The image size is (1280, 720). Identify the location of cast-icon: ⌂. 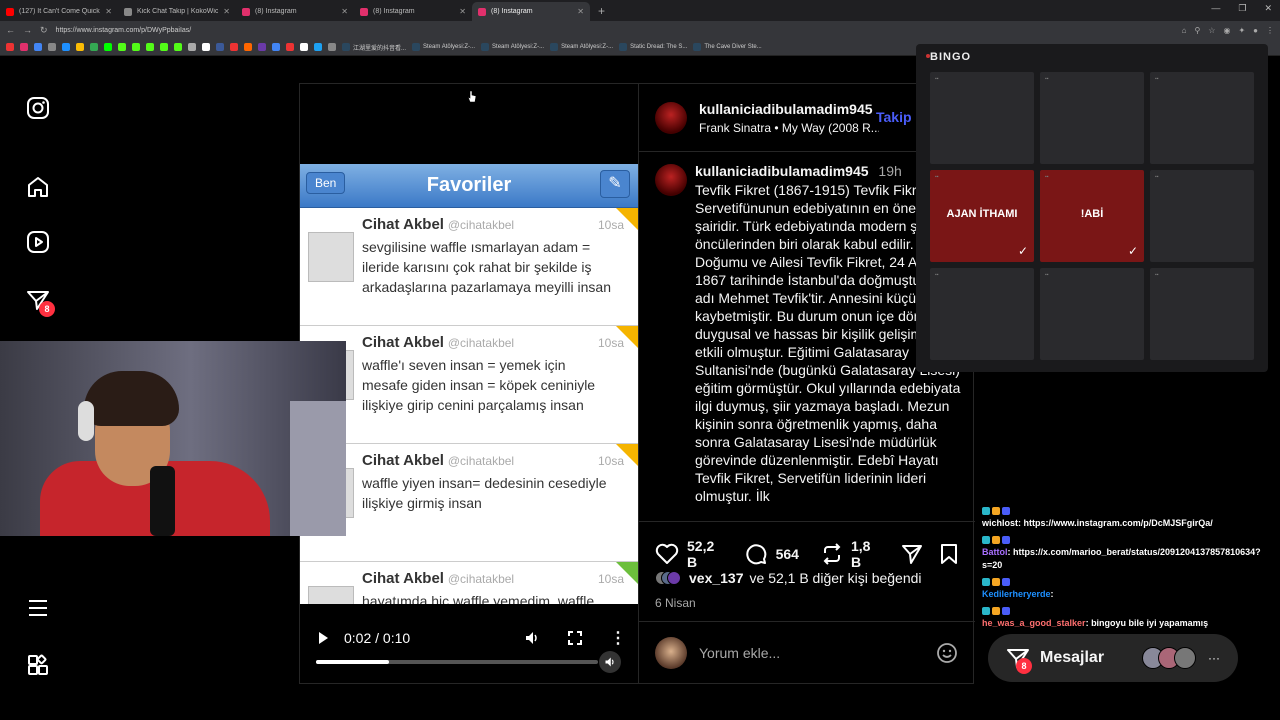
(1184, 30).